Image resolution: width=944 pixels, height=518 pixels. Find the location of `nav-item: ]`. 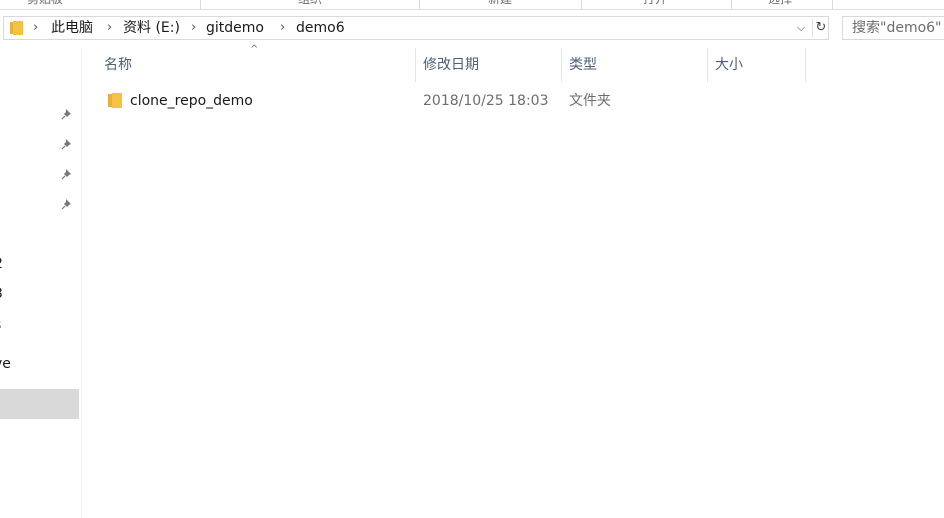

nav-item: ] is located at coordinates (39, 84).